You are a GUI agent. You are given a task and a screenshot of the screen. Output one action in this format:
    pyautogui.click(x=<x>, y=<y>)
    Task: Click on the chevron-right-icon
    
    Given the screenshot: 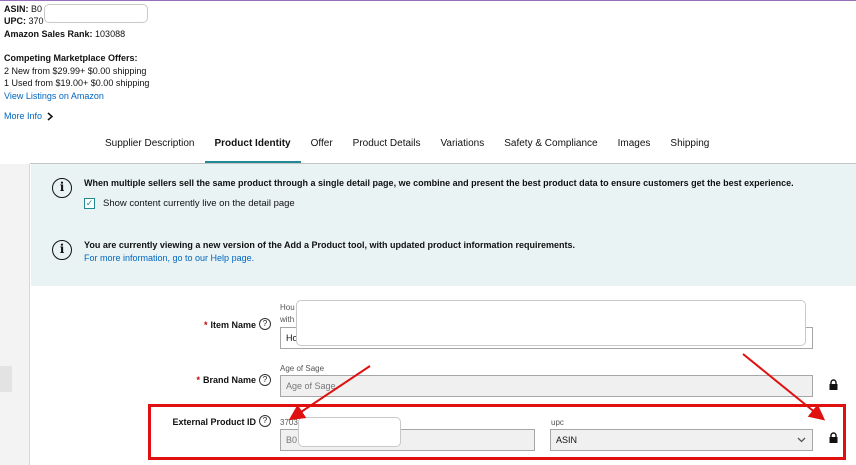 What is the action you would take?
    pyautogui.click(x=50, y=116)
    